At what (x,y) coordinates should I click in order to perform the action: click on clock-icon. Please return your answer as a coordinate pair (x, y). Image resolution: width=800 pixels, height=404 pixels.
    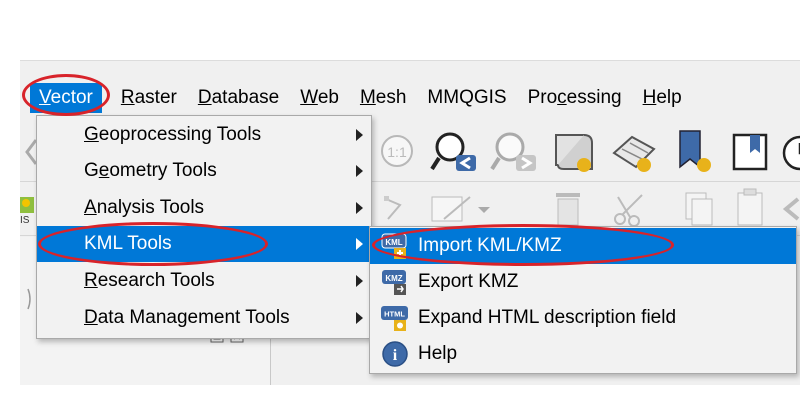
    Looking at the image, I should click on (790, 153).